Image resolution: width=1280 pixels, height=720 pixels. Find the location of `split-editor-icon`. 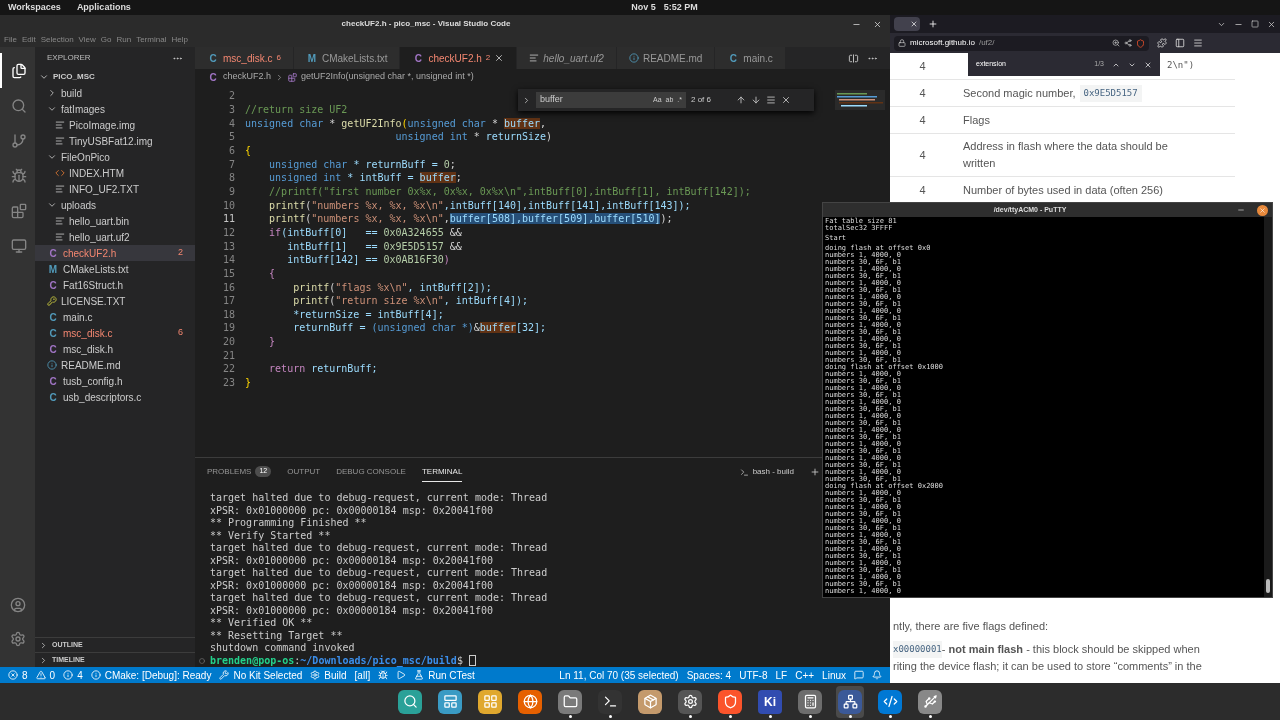

split-editor-icon is located at coordinates (853, 58).